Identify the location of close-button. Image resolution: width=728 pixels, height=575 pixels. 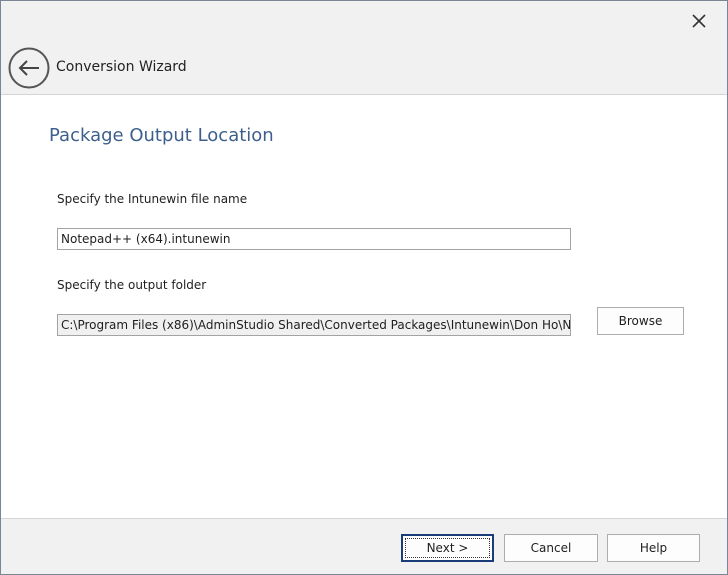
(699, 21).